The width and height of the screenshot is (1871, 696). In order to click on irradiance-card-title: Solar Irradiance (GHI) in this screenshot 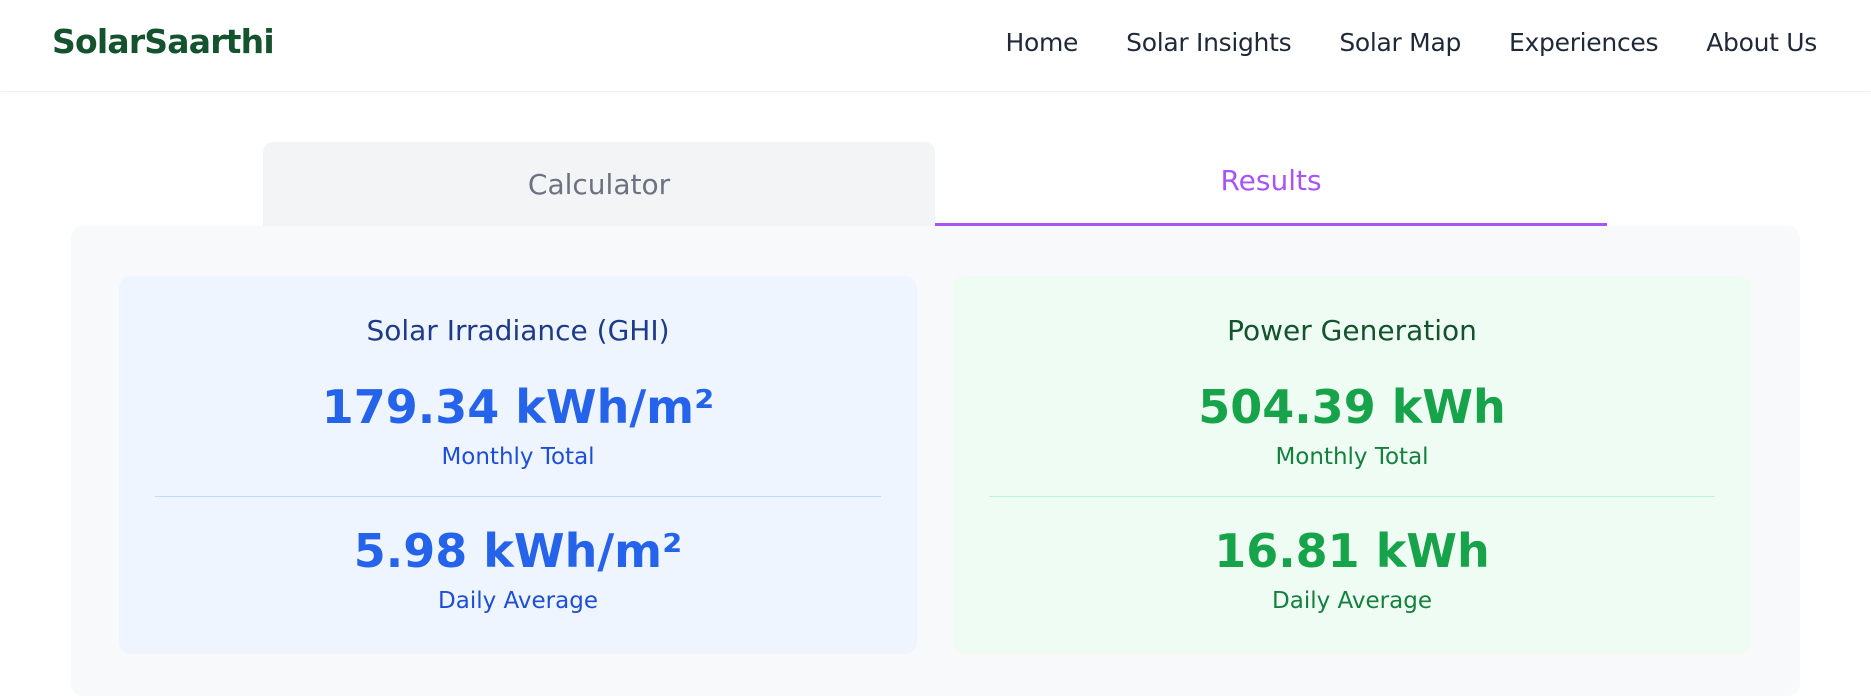, I will do `click(518, 330)`.